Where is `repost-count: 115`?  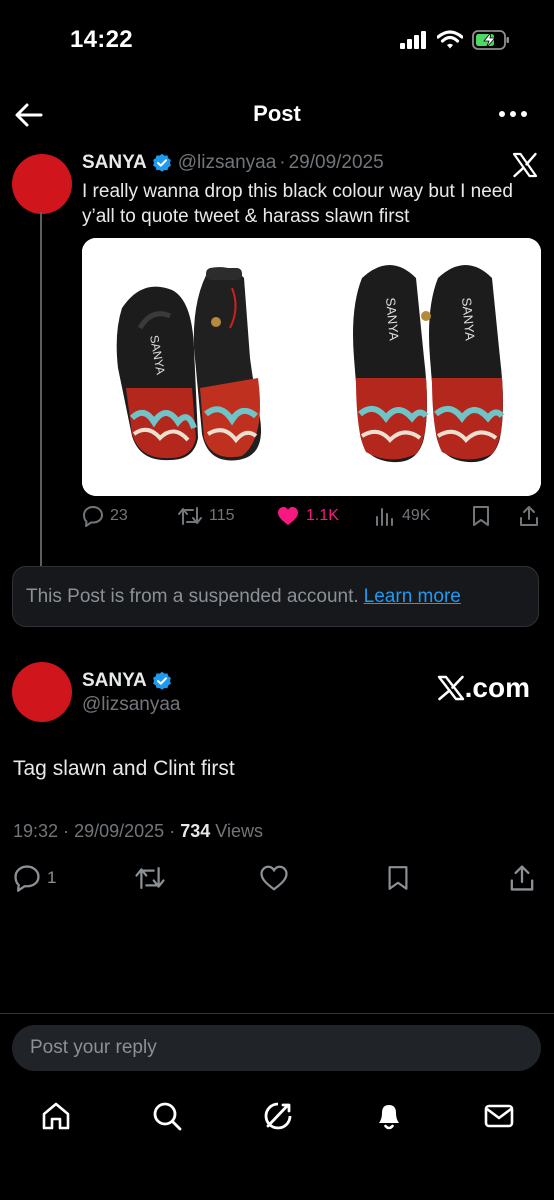
repost-count: 115 is located at coordinates (222, 515).